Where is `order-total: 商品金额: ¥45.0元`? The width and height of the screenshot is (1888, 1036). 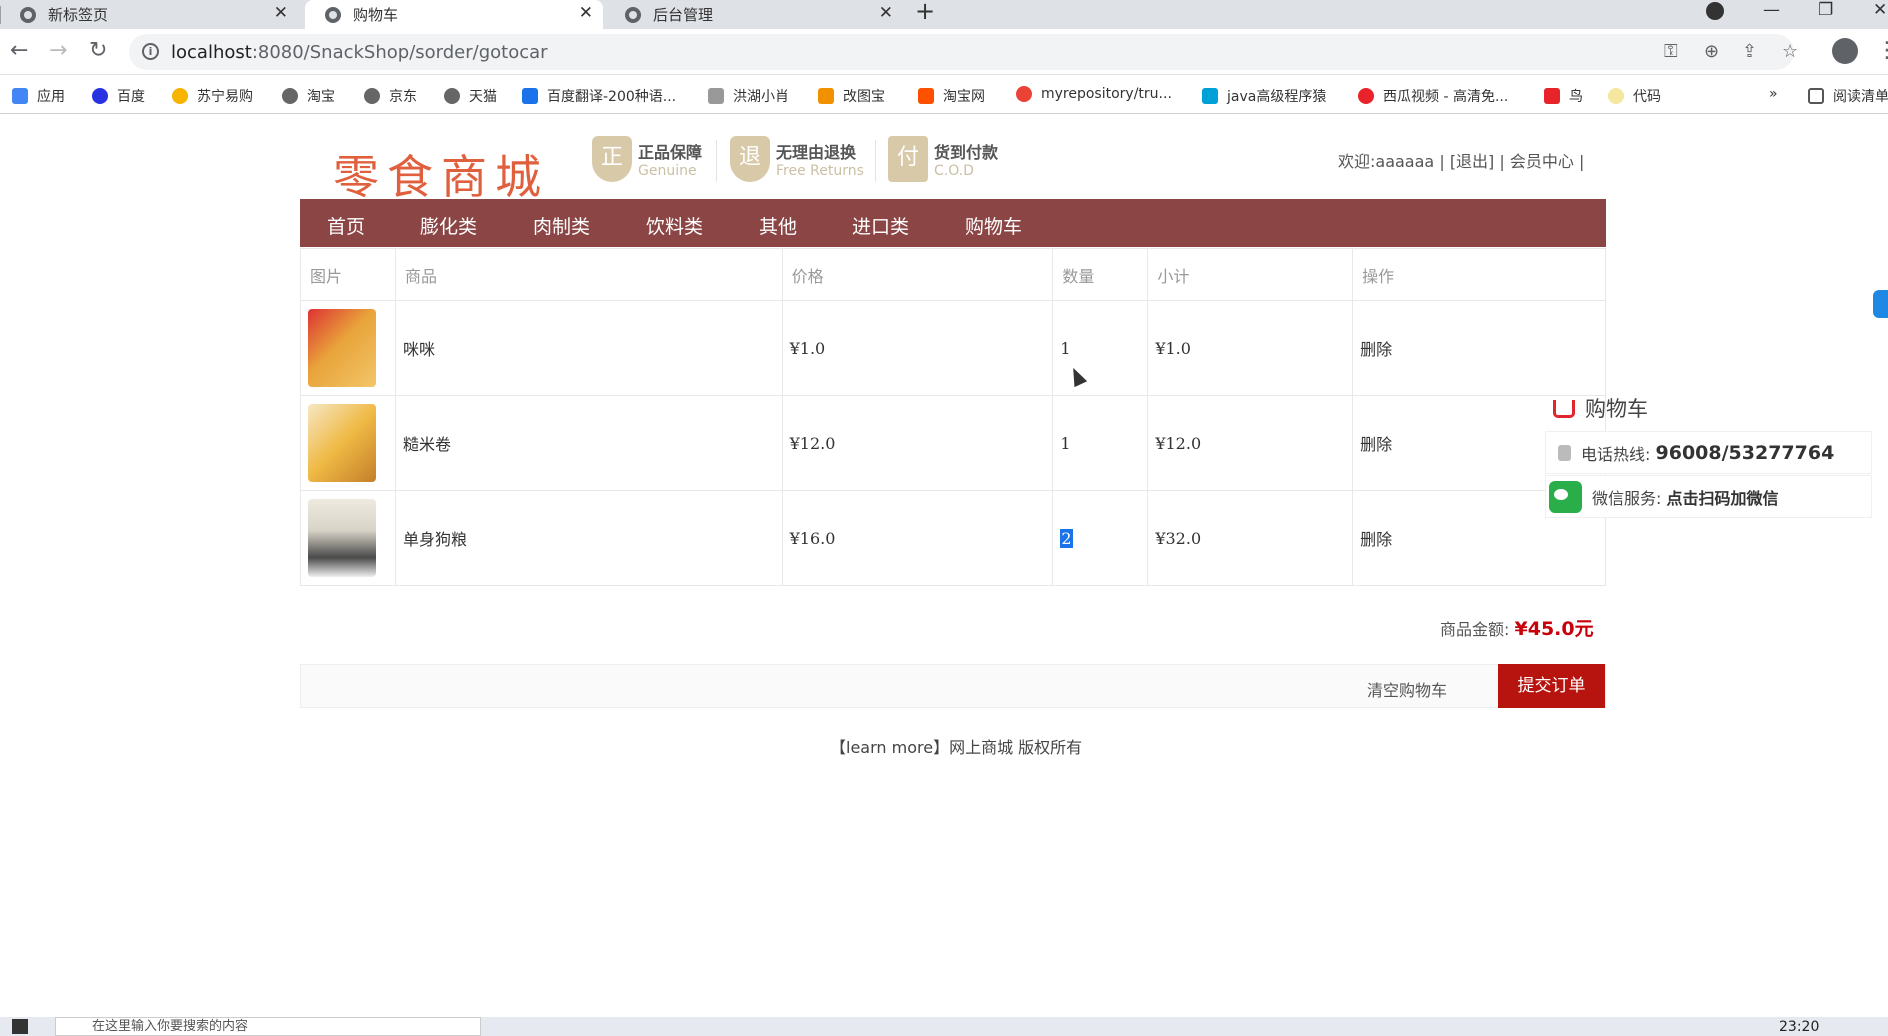
order-total: 商品金额: ¥45.0元 is located at coordinates (1517, 627).